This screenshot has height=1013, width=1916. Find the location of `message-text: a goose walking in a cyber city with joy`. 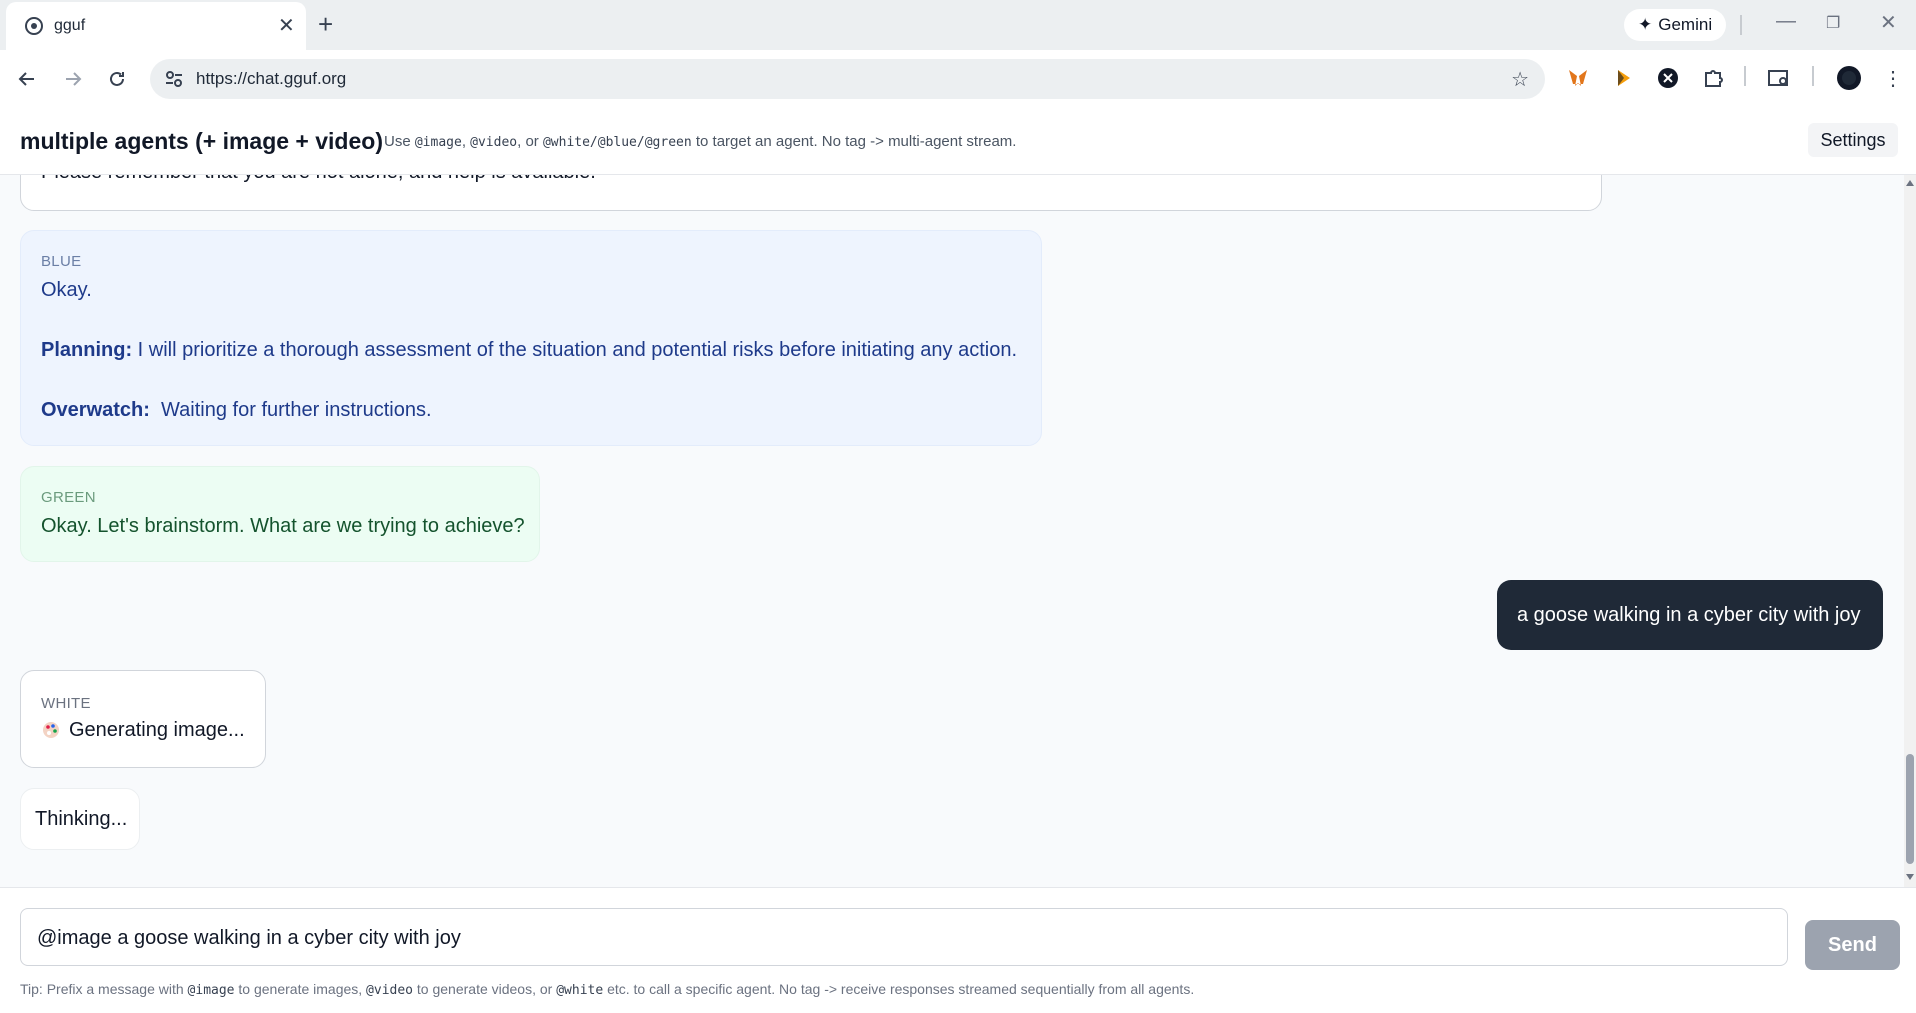

message-text: a goose walking in a cyber city with joy is located at coordinates (1689, 615).